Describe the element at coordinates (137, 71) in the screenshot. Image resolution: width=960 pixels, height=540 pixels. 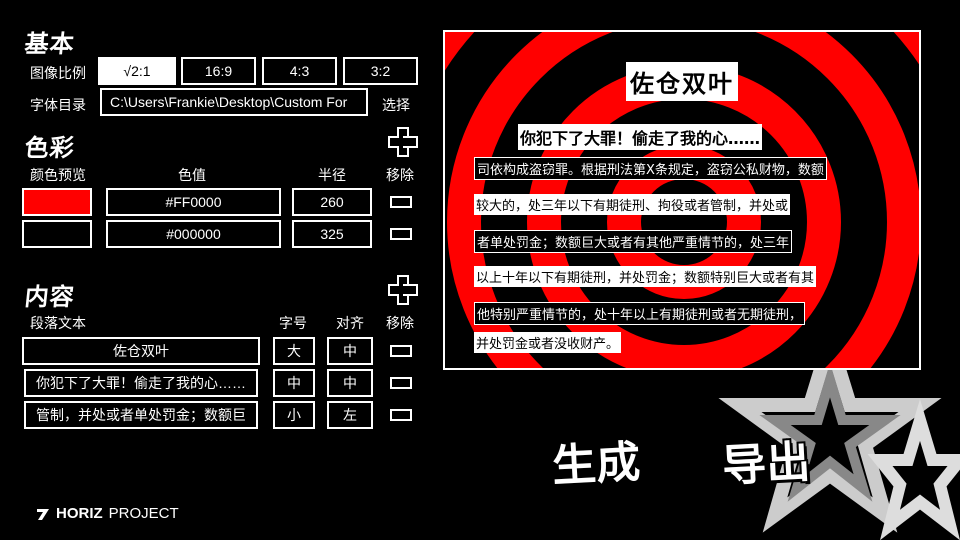
I see `aspect-option-sqrt2: √2:1` at that location.